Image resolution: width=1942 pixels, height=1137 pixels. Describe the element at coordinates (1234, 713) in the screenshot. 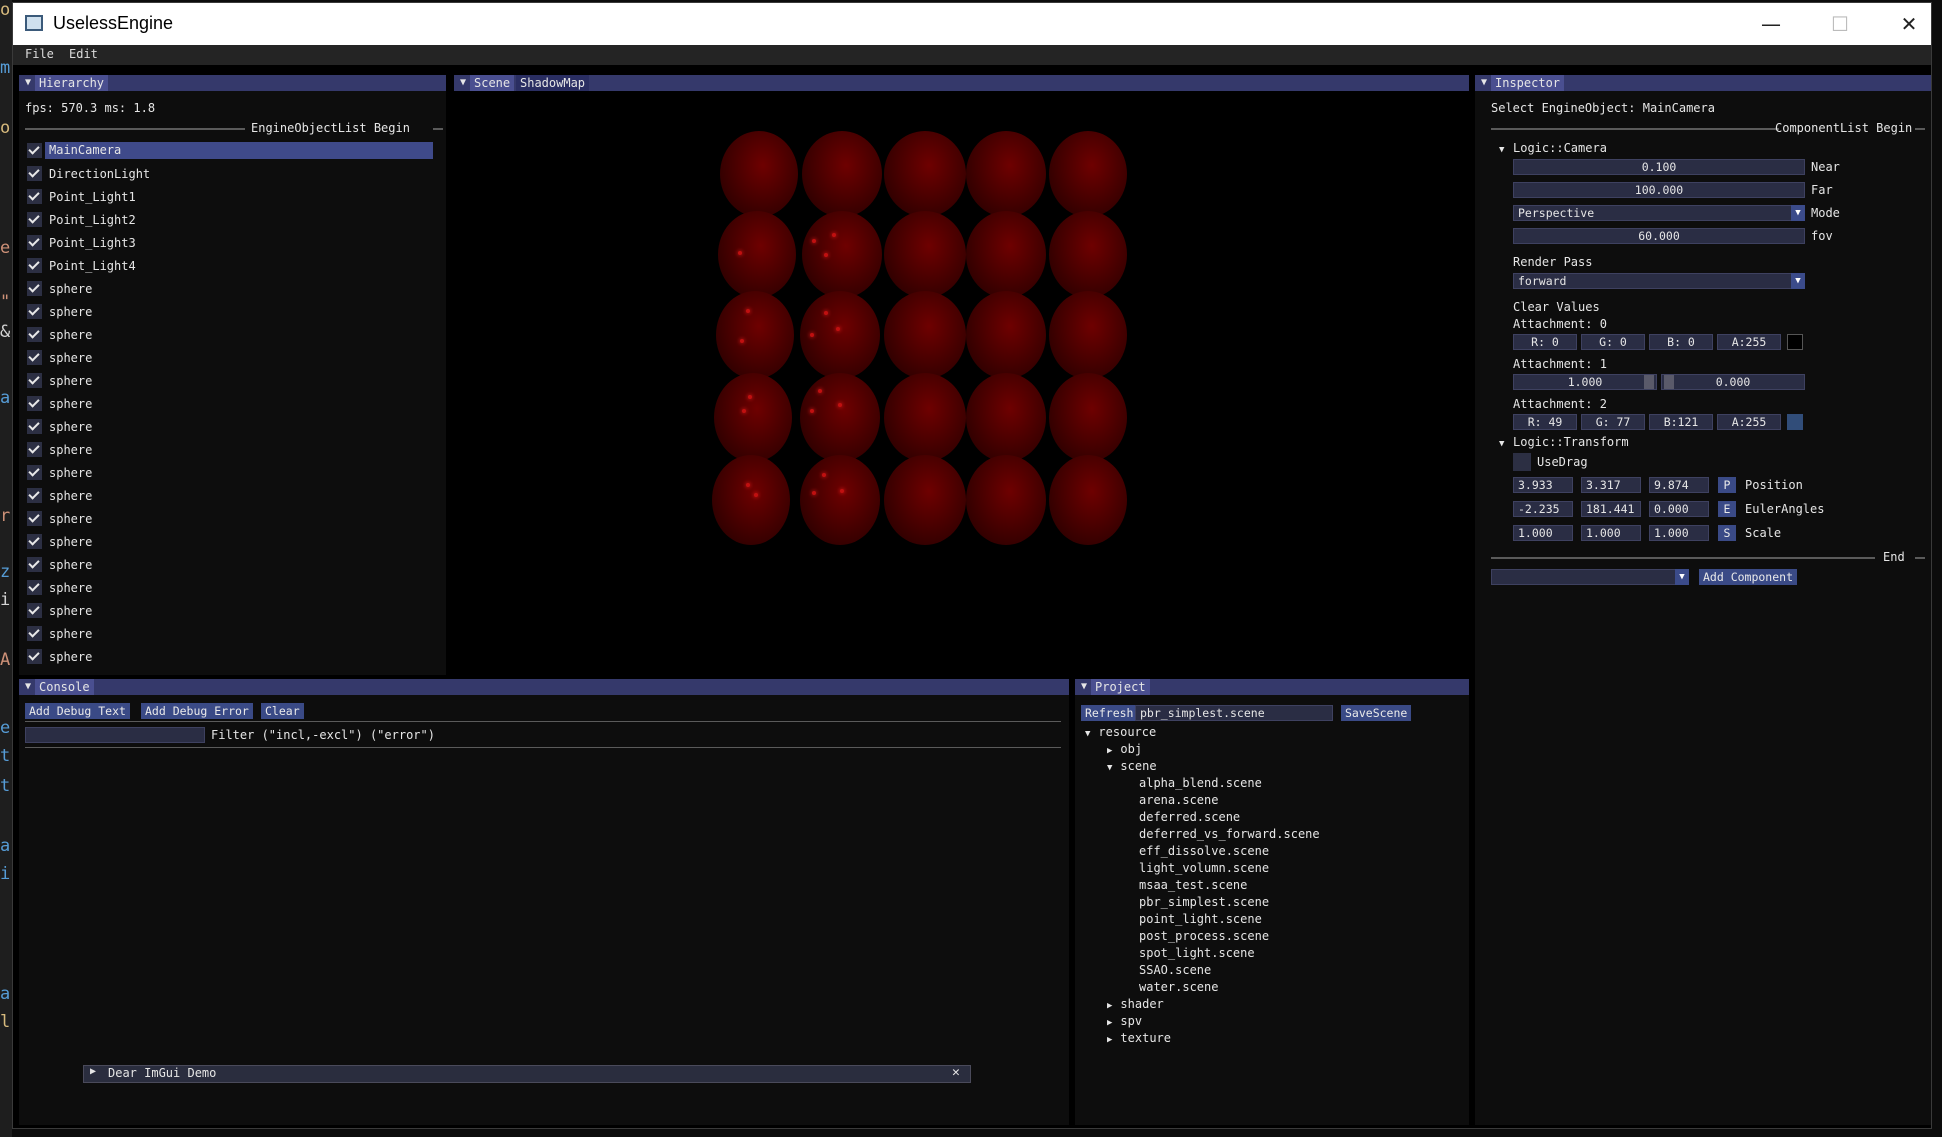

I see `scene-name-input: pbr_simplest.scene` at that location.